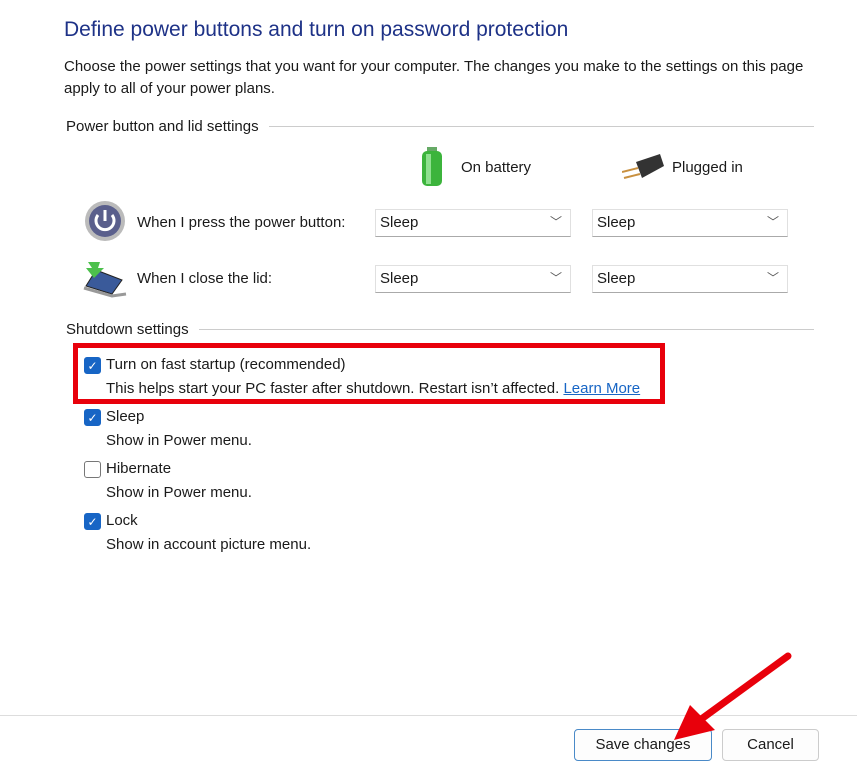 The image size is (857, 770). Describe the element at coordinates (92, 469) in the screenshot. I see `hibernate-checkbox` at that location.